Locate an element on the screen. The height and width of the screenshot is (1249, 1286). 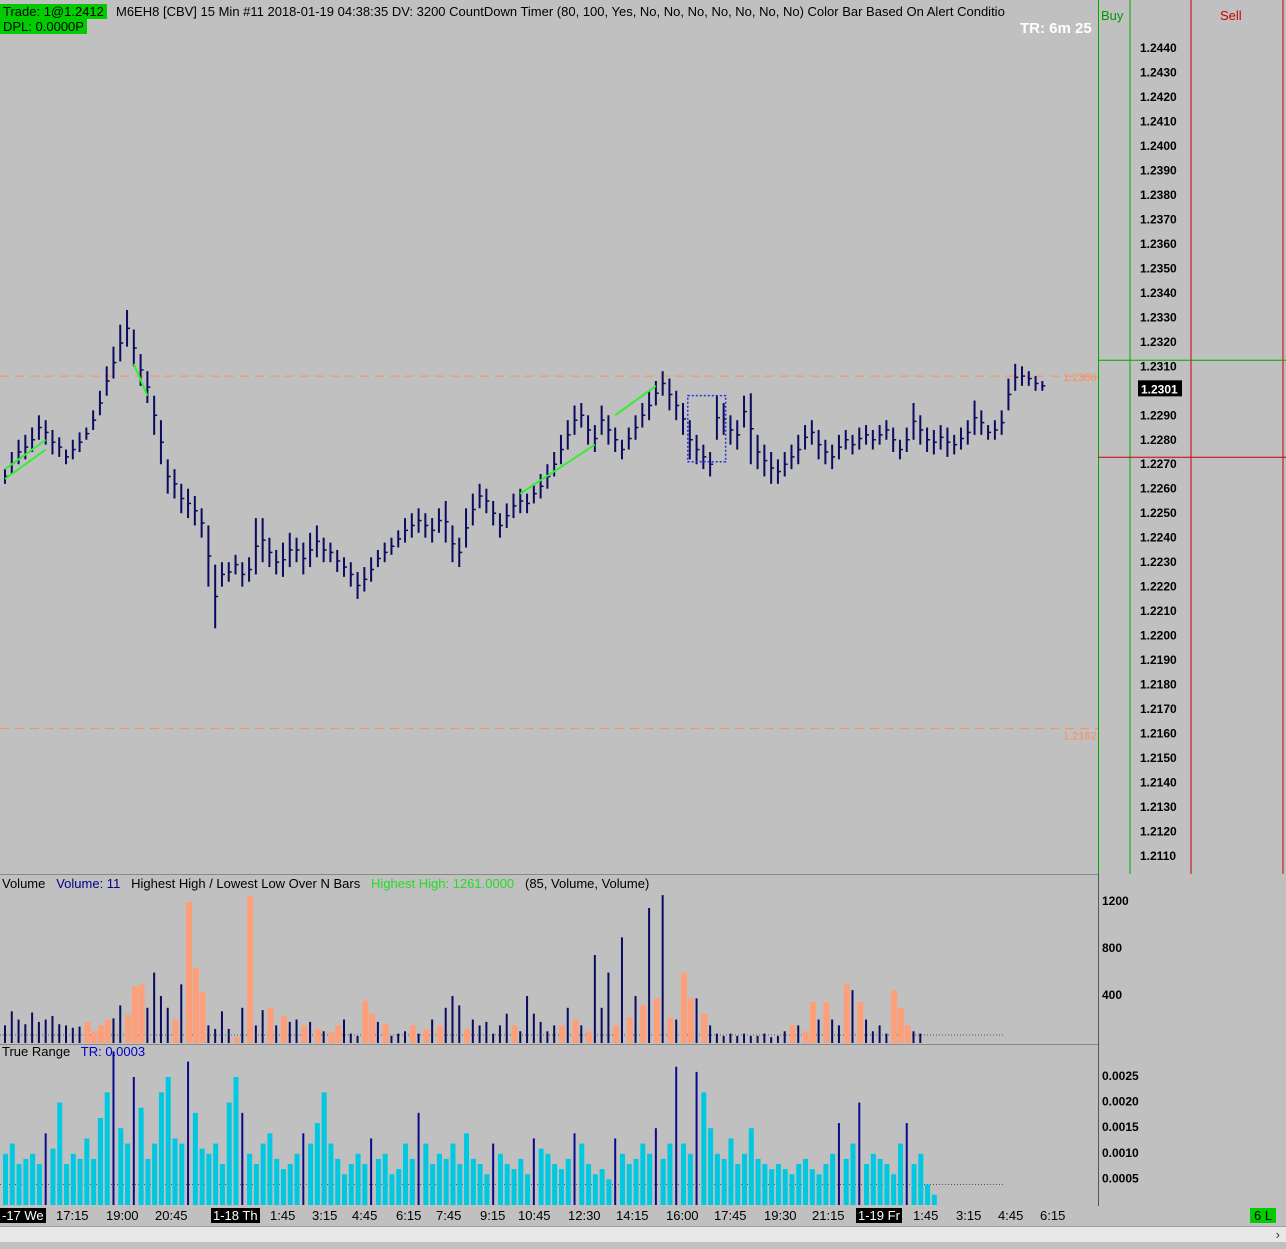
price-tick-label: 1.2340 is located at coordinates (1158, 293).